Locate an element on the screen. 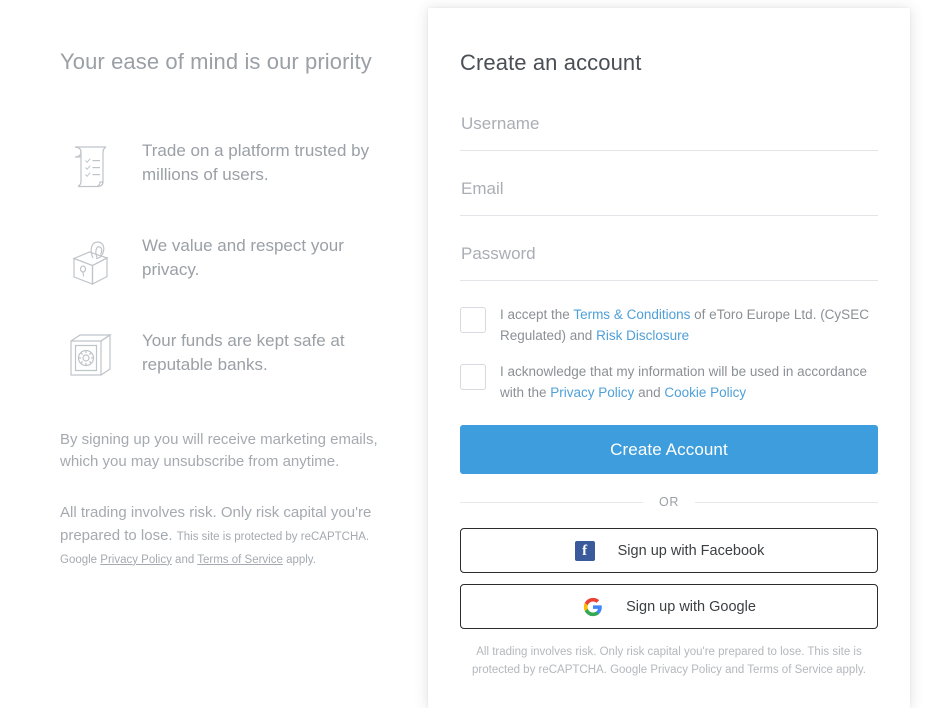  terms-checkbox is located at coordinates (473, 320).